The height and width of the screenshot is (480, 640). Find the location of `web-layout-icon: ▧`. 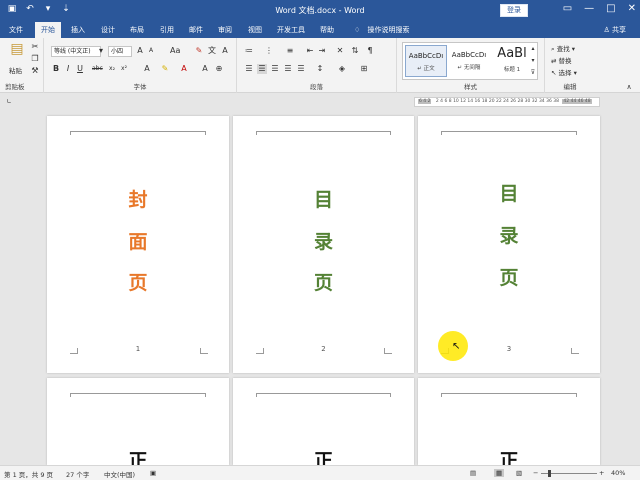

web-layout-icon: ▧ is located at coordinates (519, 473).